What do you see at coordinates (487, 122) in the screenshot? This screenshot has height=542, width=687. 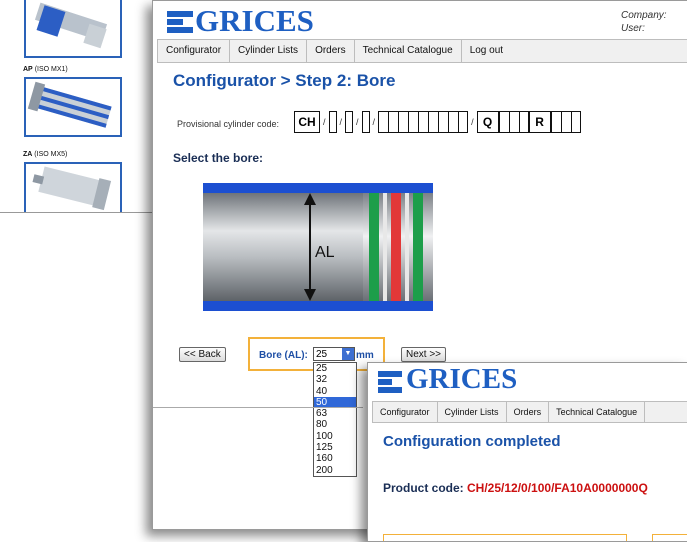 I see `code-box-q: Q` at bounding box center [487, 122].